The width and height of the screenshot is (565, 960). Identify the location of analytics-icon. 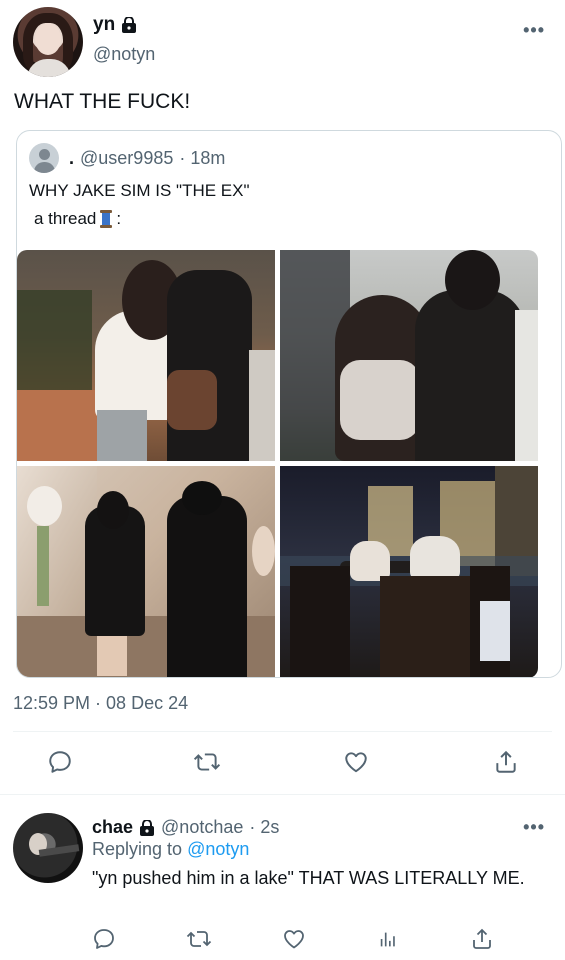
(388, 939).